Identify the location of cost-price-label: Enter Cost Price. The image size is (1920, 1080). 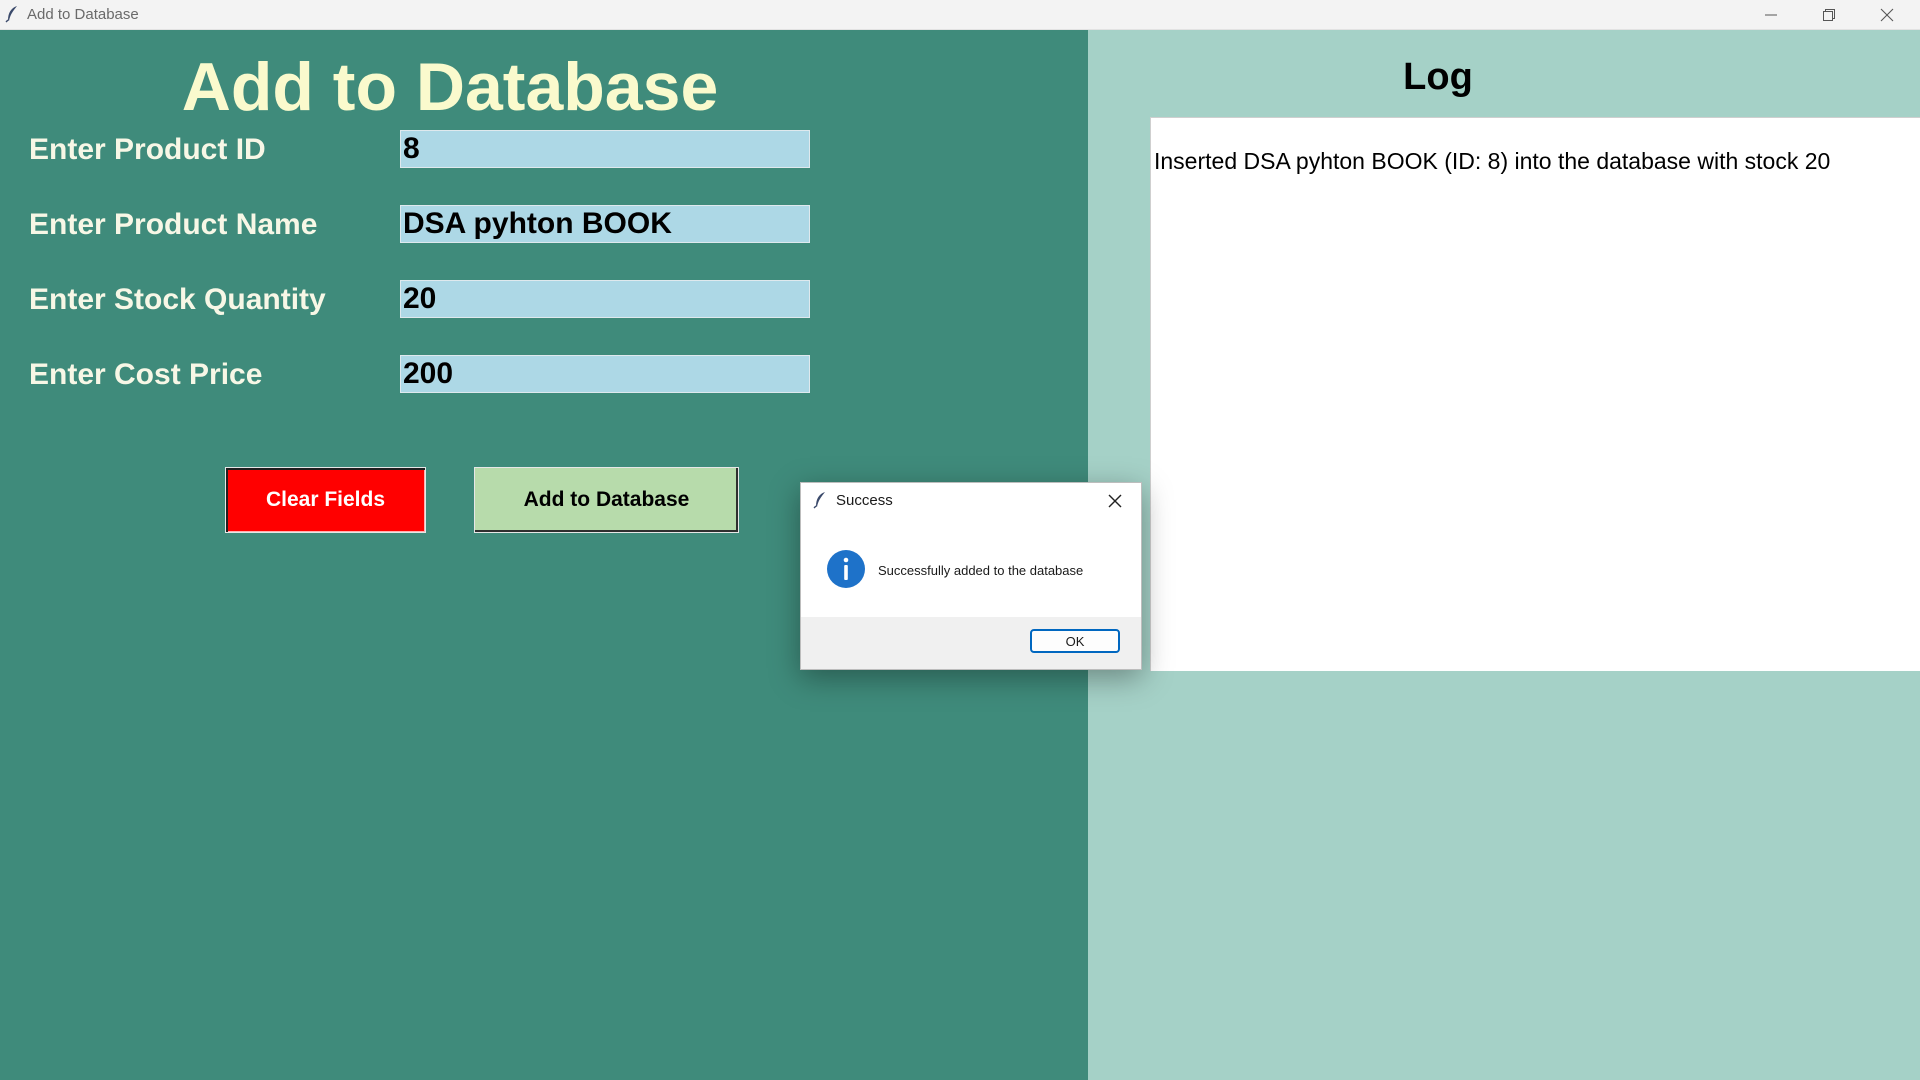
(146, 374).